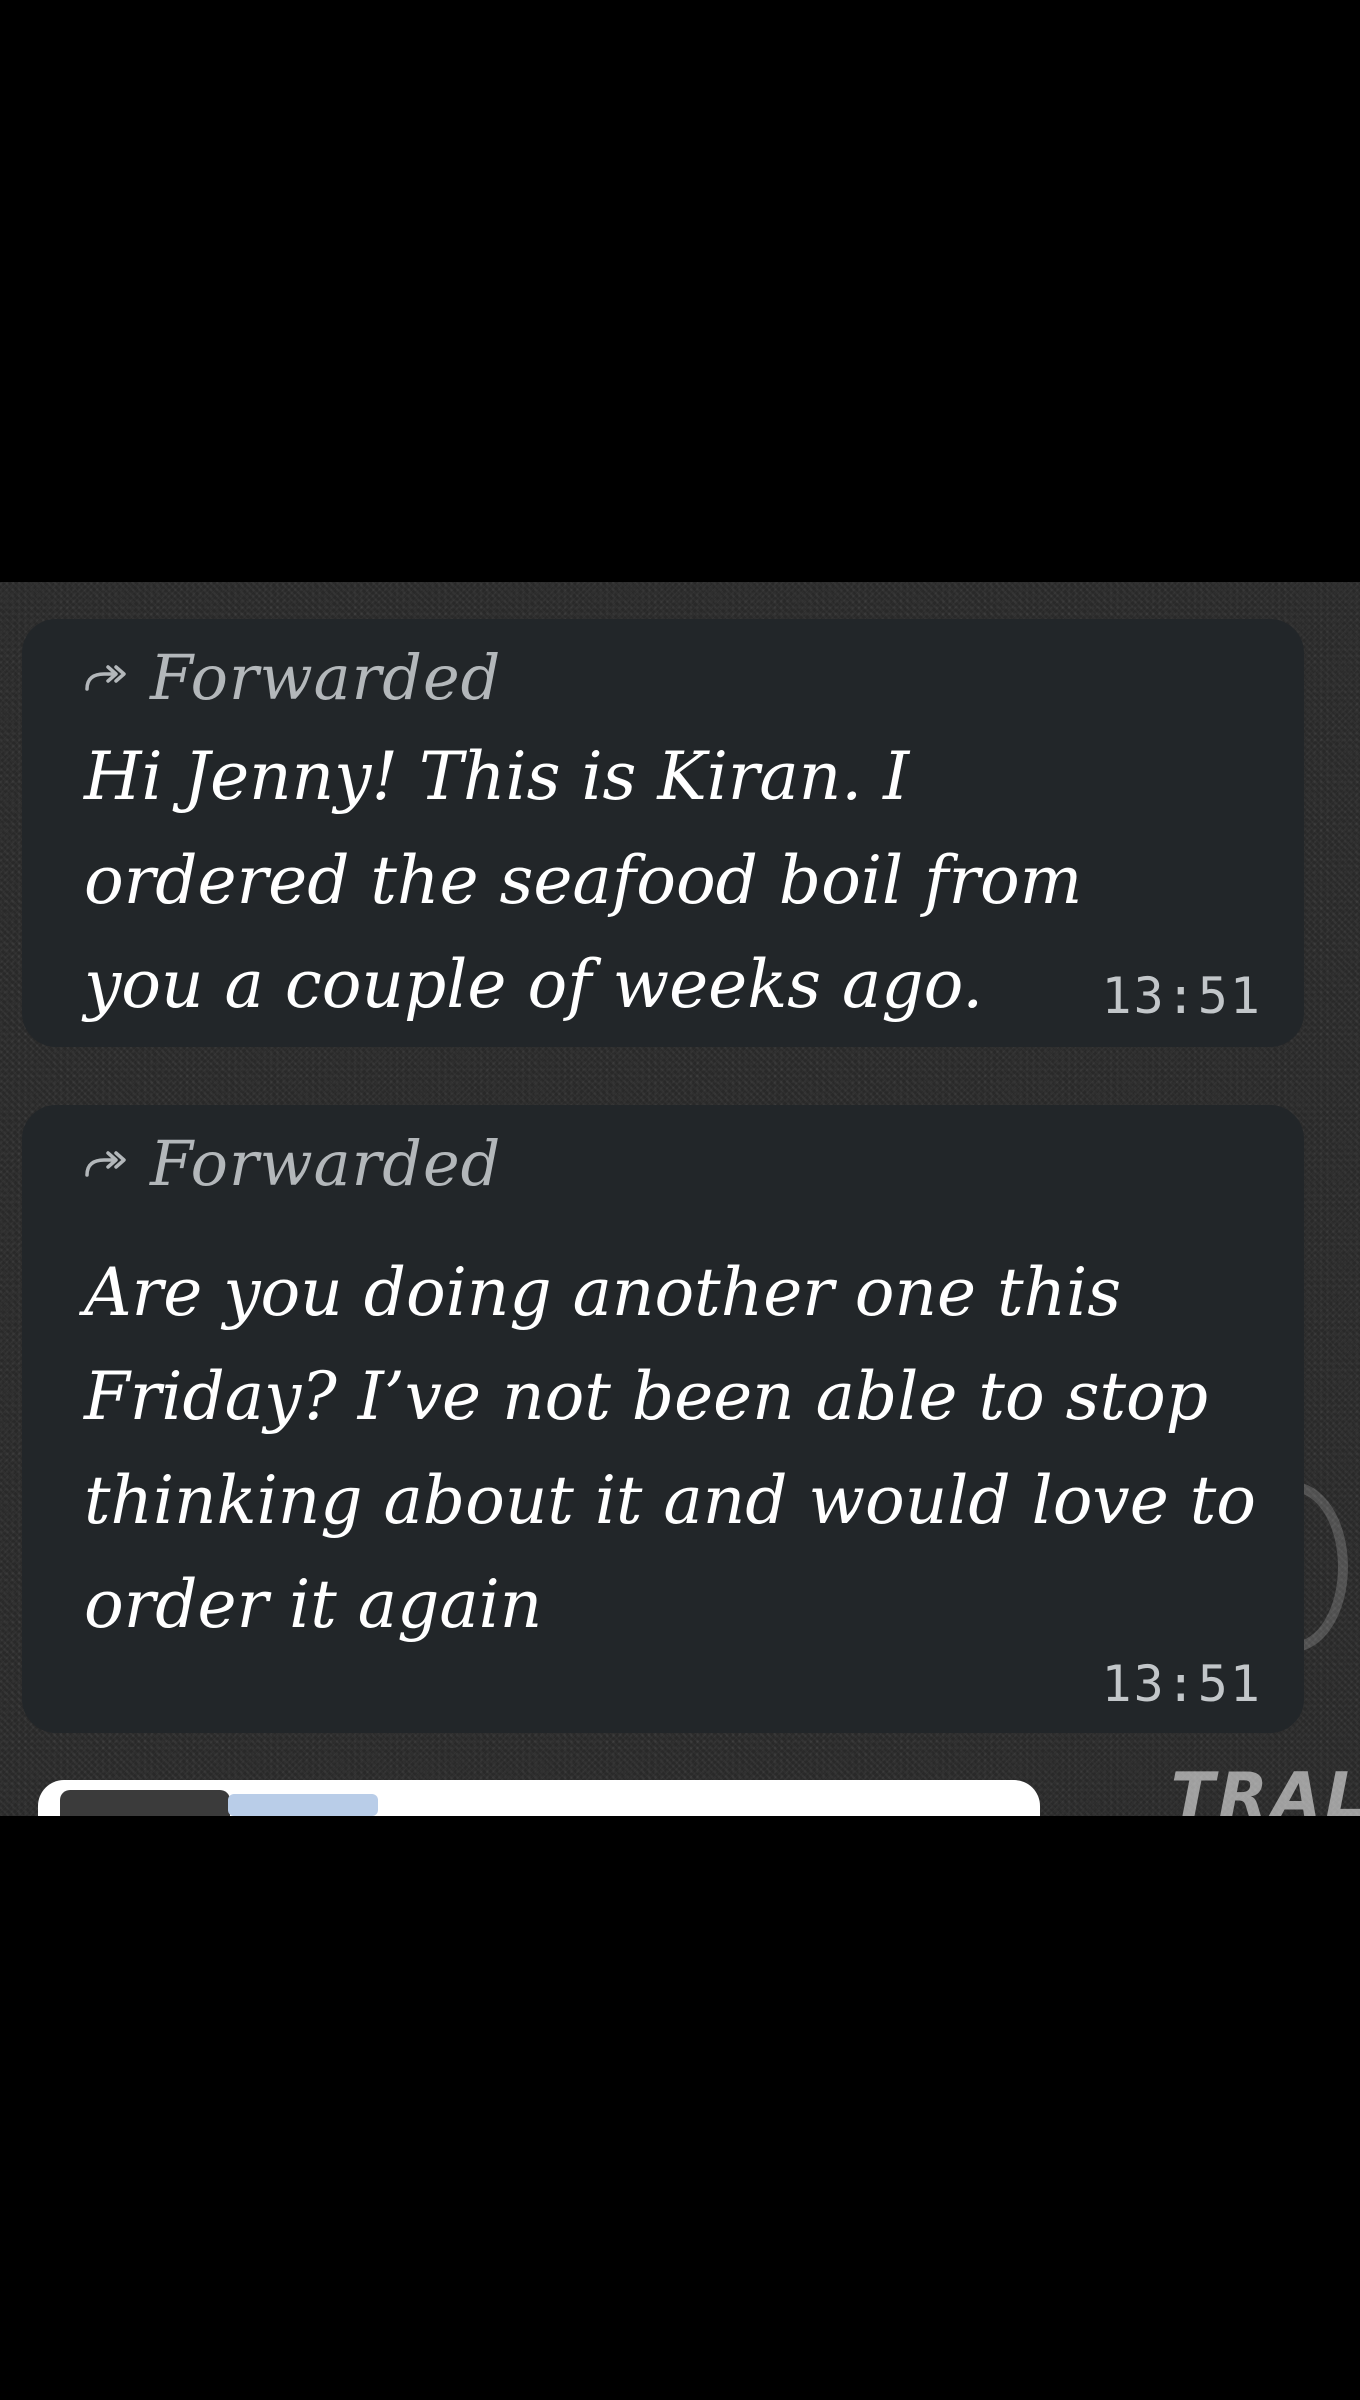 Image resolution: width=1360 pixels, height=2400 pixels. What do you see at coordinates (303, 1805) in the screenshot?
I see `sender-name-placeholder` at bounding box center [303, 1805].